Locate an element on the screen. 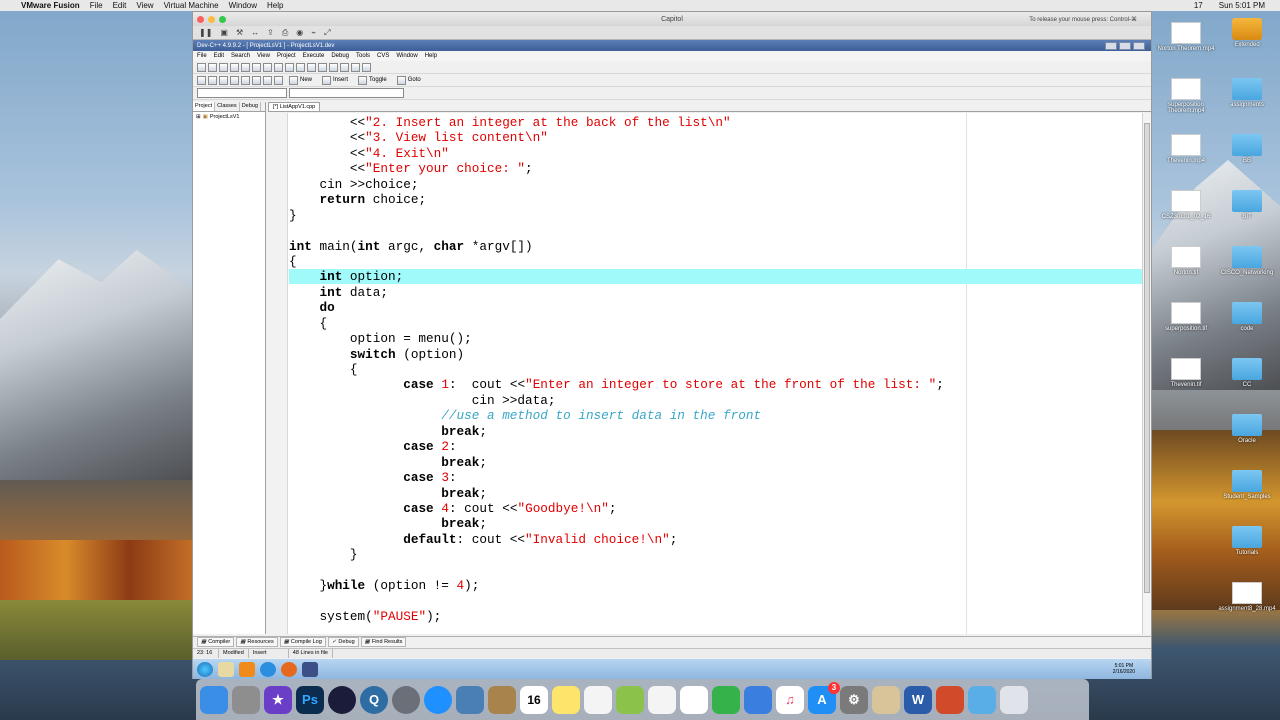  add-to-project-icon is located at coordinates (344, 67).